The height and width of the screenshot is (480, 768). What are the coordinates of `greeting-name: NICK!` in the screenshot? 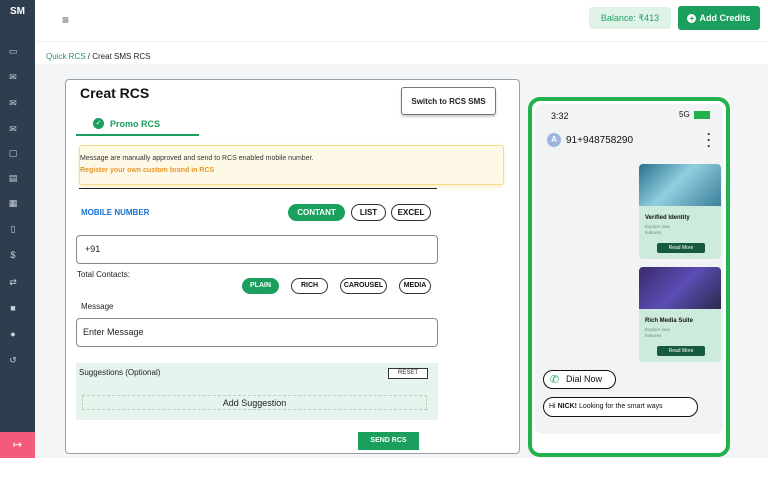 It's located at (567, 406).